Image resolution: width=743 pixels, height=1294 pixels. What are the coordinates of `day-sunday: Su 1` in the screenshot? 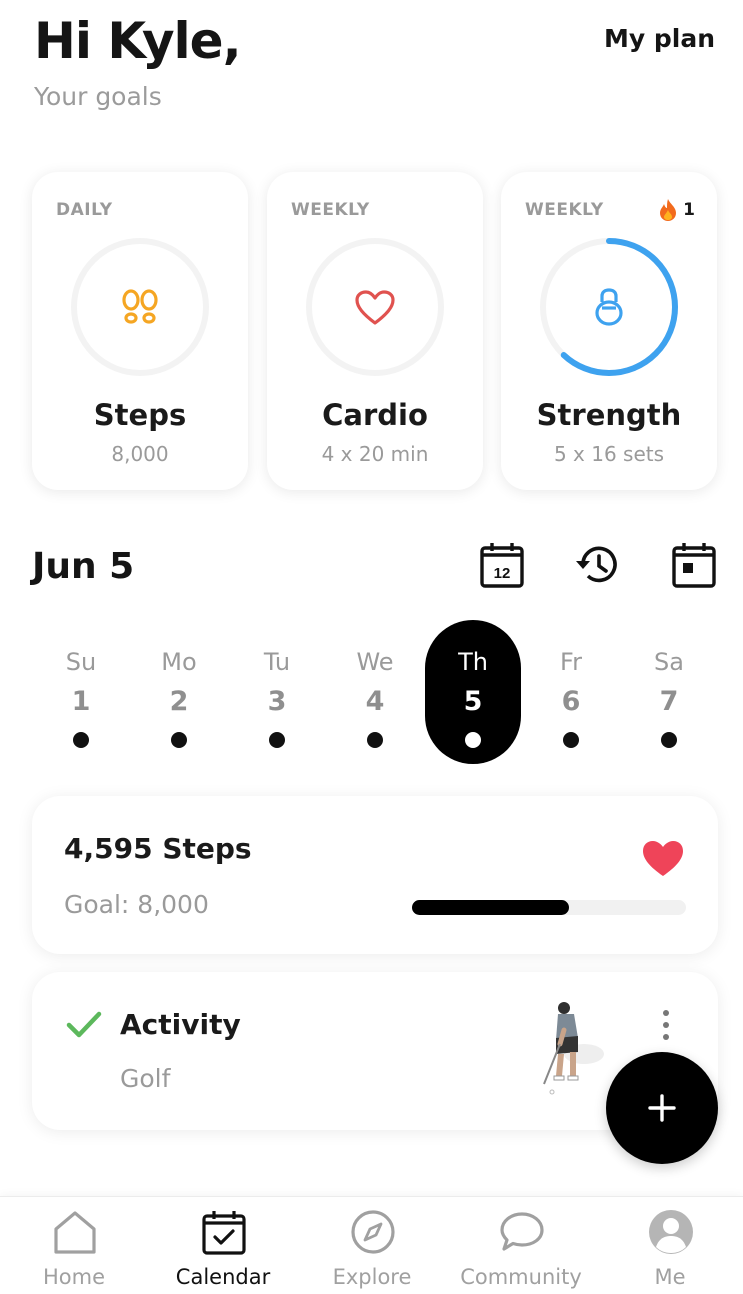 It's located at (81, 692).